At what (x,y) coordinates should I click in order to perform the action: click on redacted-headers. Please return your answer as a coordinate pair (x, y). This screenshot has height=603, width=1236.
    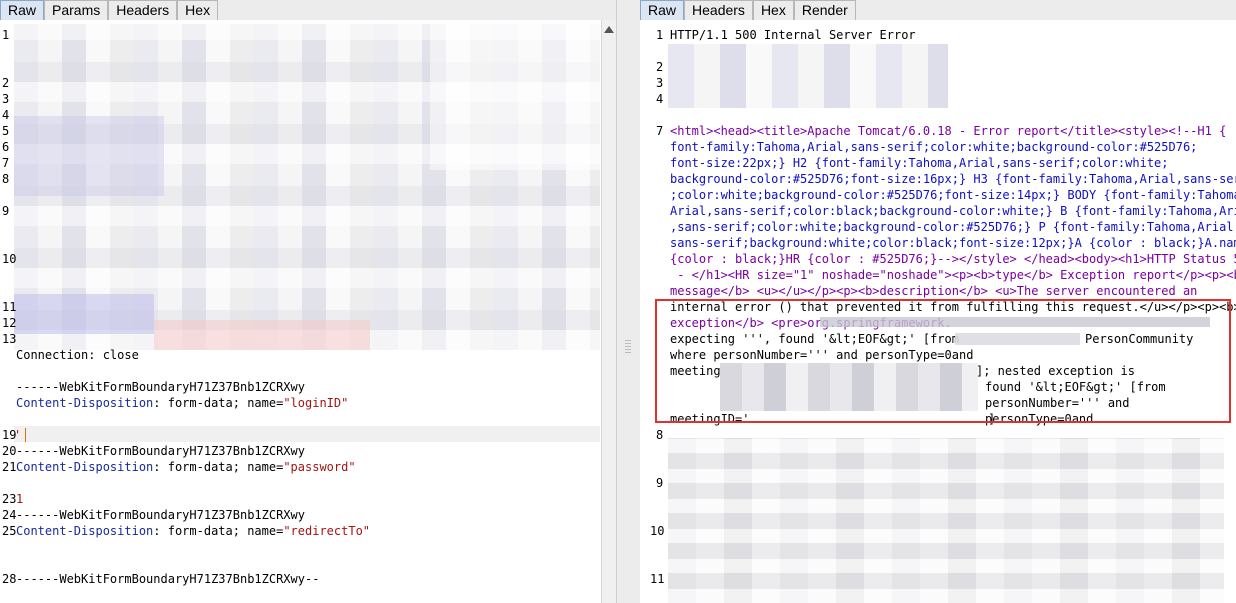
    Looking at the image, I should click on (808, 76).